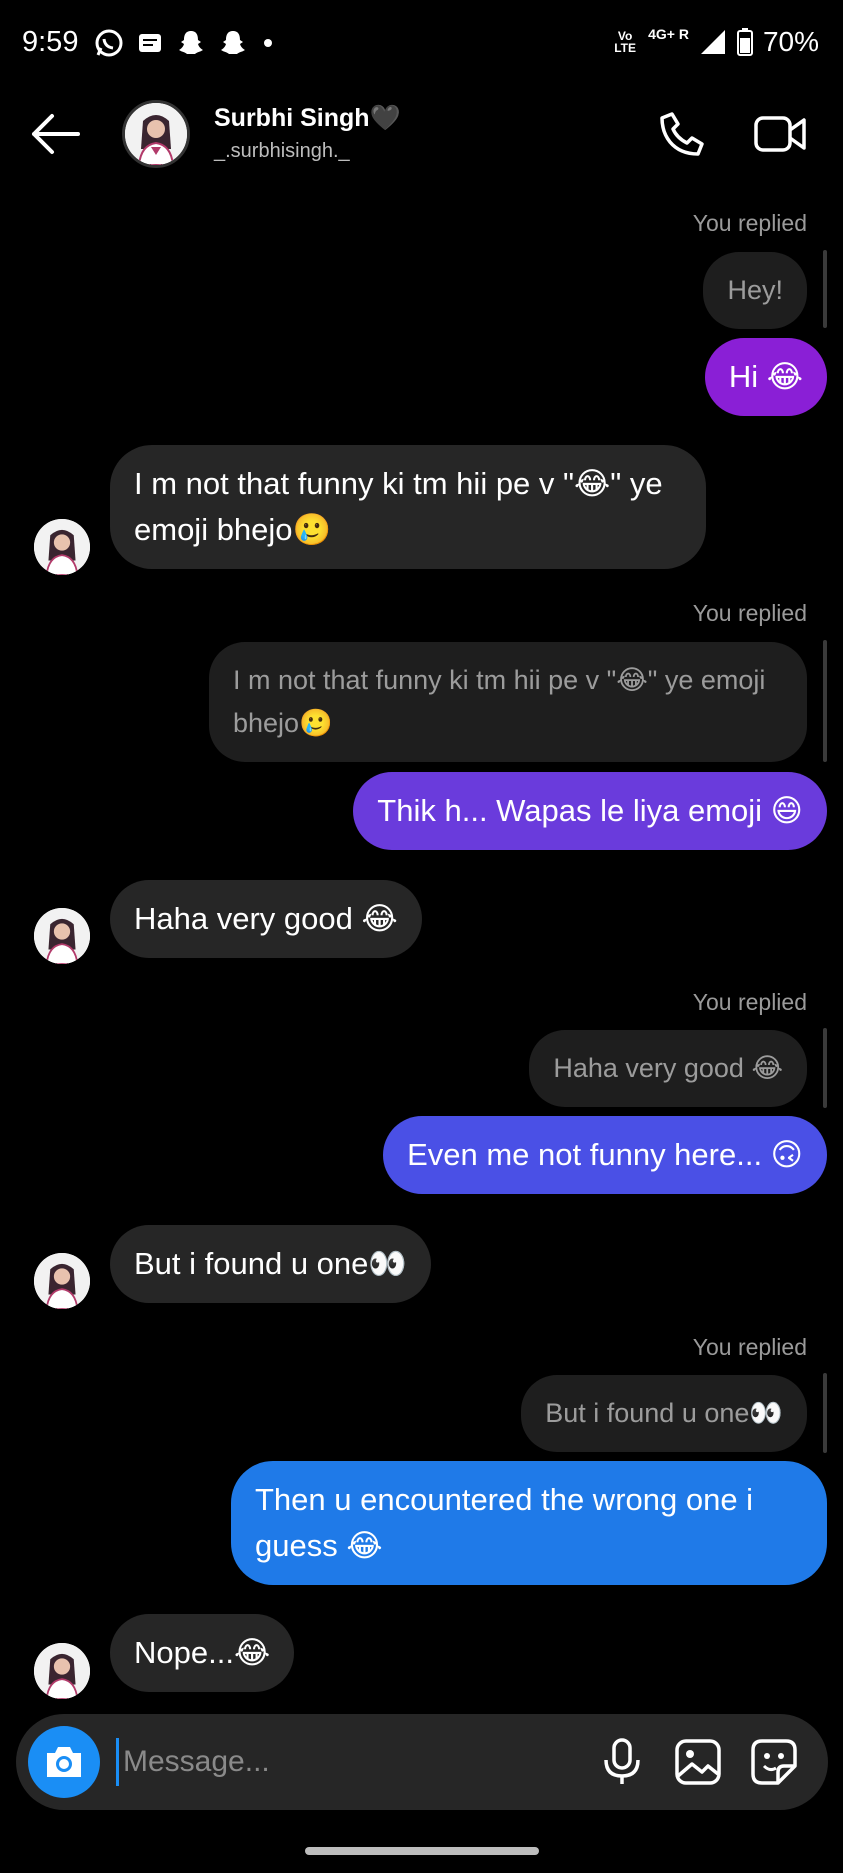  Describe the element at coordinates (422, 1851) in the screenshot. I see `home-indicator` at that location.